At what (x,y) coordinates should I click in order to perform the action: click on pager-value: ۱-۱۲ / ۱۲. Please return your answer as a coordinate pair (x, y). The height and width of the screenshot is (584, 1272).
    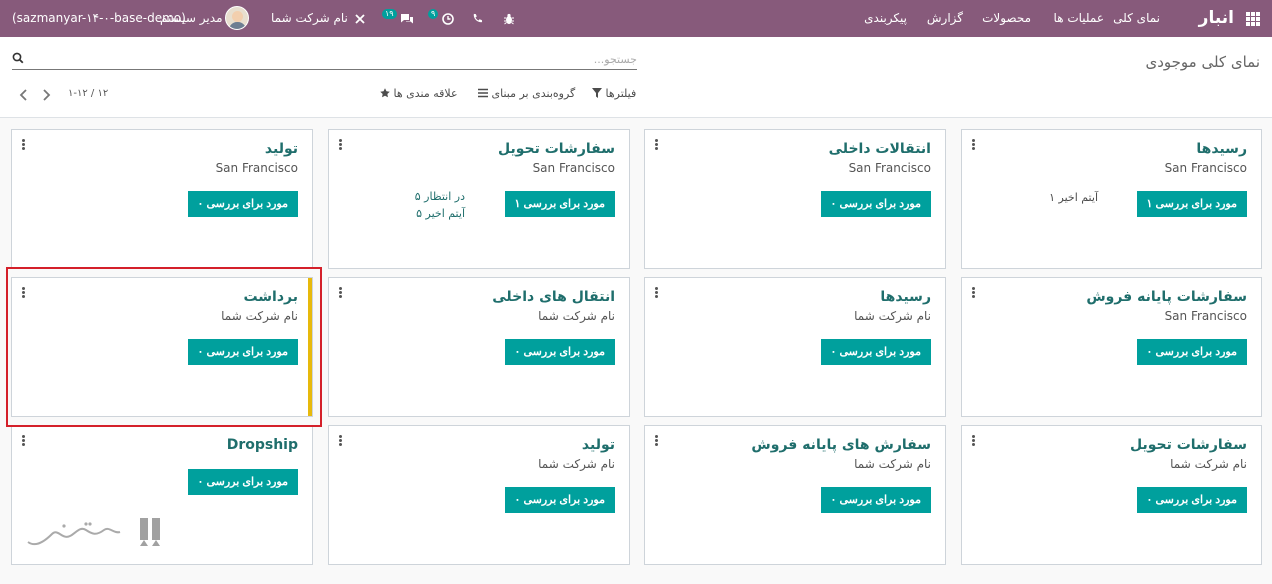
    Looking at the image, I should click on (88, 94).